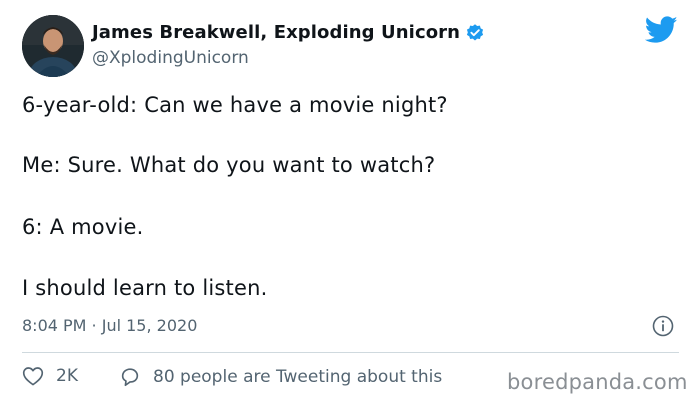  What do you see at coordinates (130, 377) in the screenshot?
I see `speech-bubble-icon` at bounding box center [130, 377].